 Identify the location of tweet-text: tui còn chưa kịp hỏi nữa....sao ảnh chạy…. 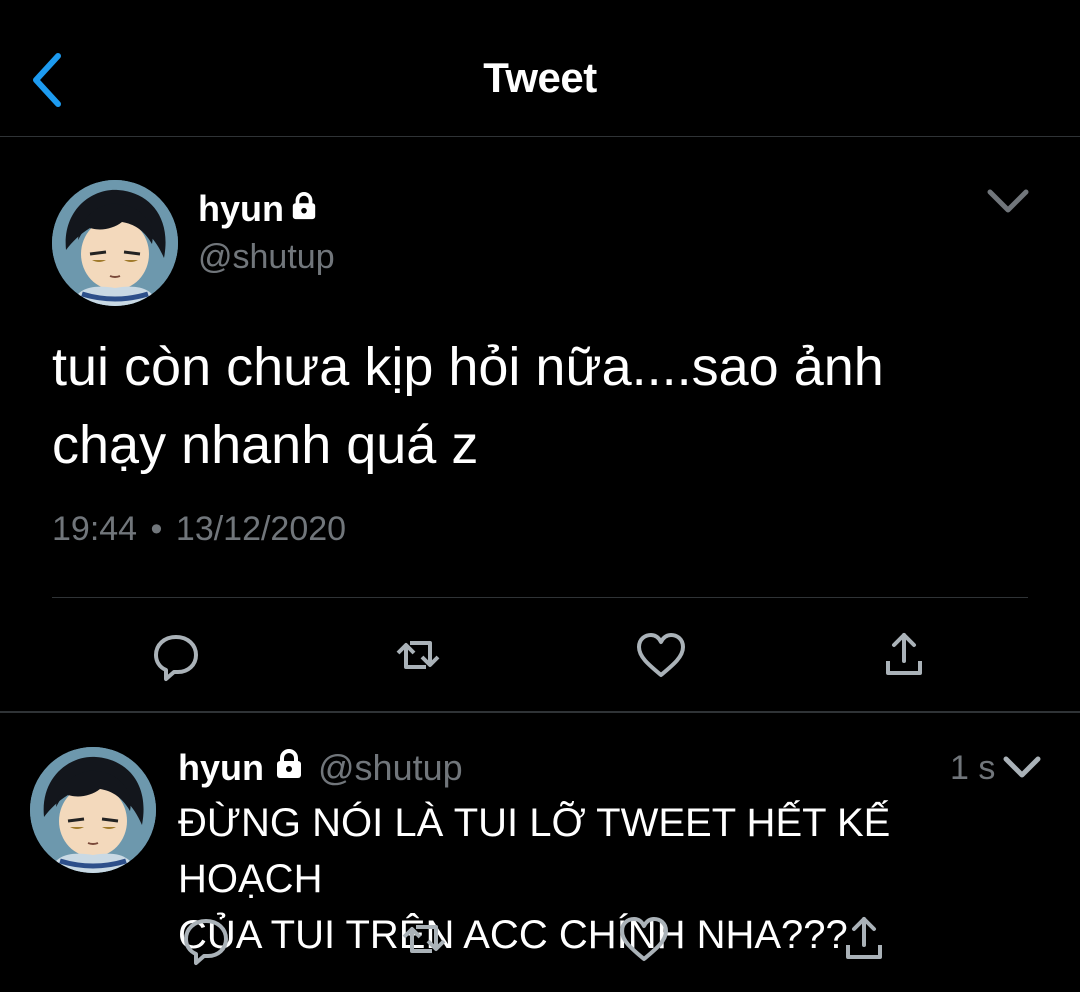
(532, 406).